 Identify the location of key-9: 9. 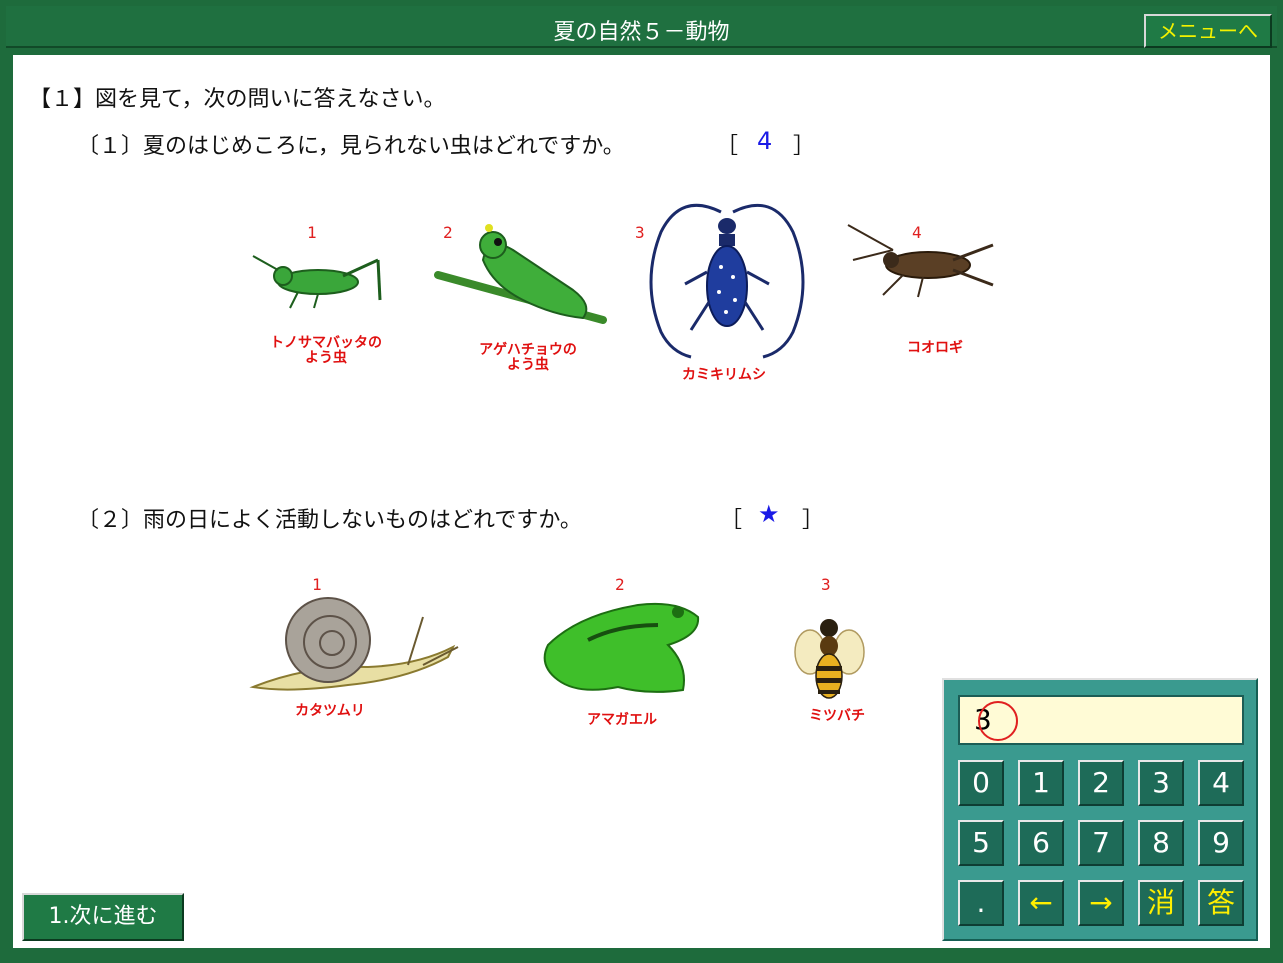
(1221, 843).